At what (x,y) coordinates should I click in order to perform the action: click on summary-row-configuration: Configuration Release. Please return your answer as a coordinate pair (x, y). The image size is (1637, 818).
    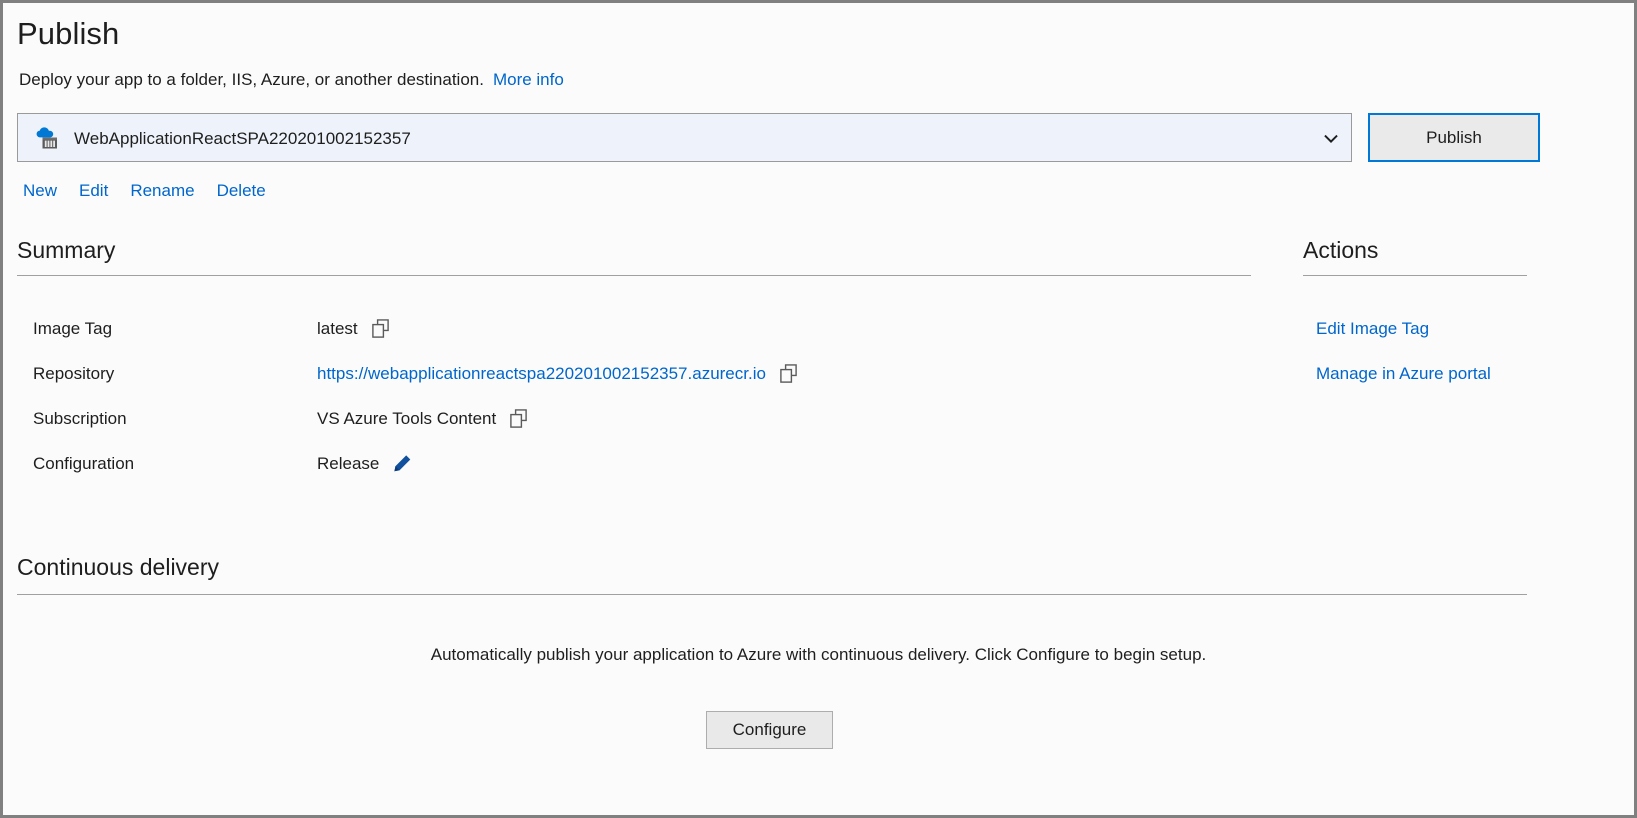
    Looking at the image, I should click on (633, 472).